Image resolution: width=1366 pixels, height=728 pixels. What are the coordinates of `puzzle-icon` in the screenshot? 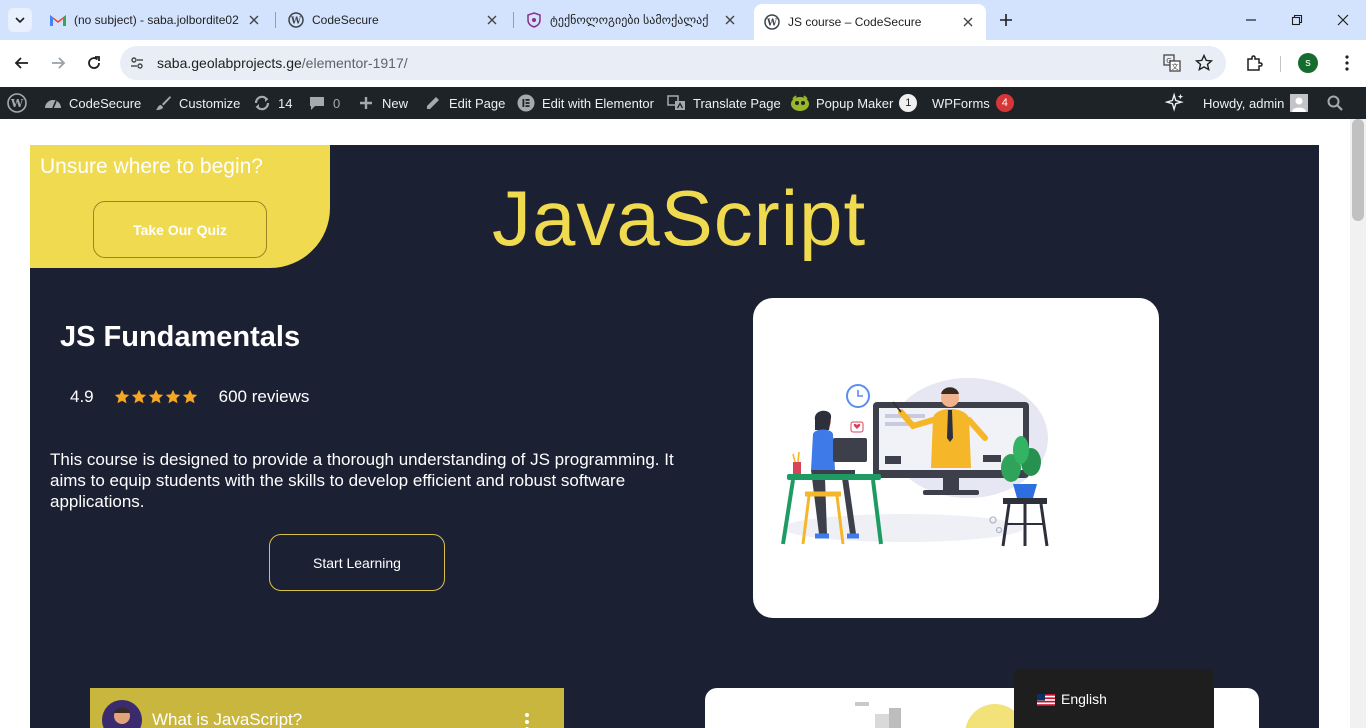 It's located at (1255, 63).